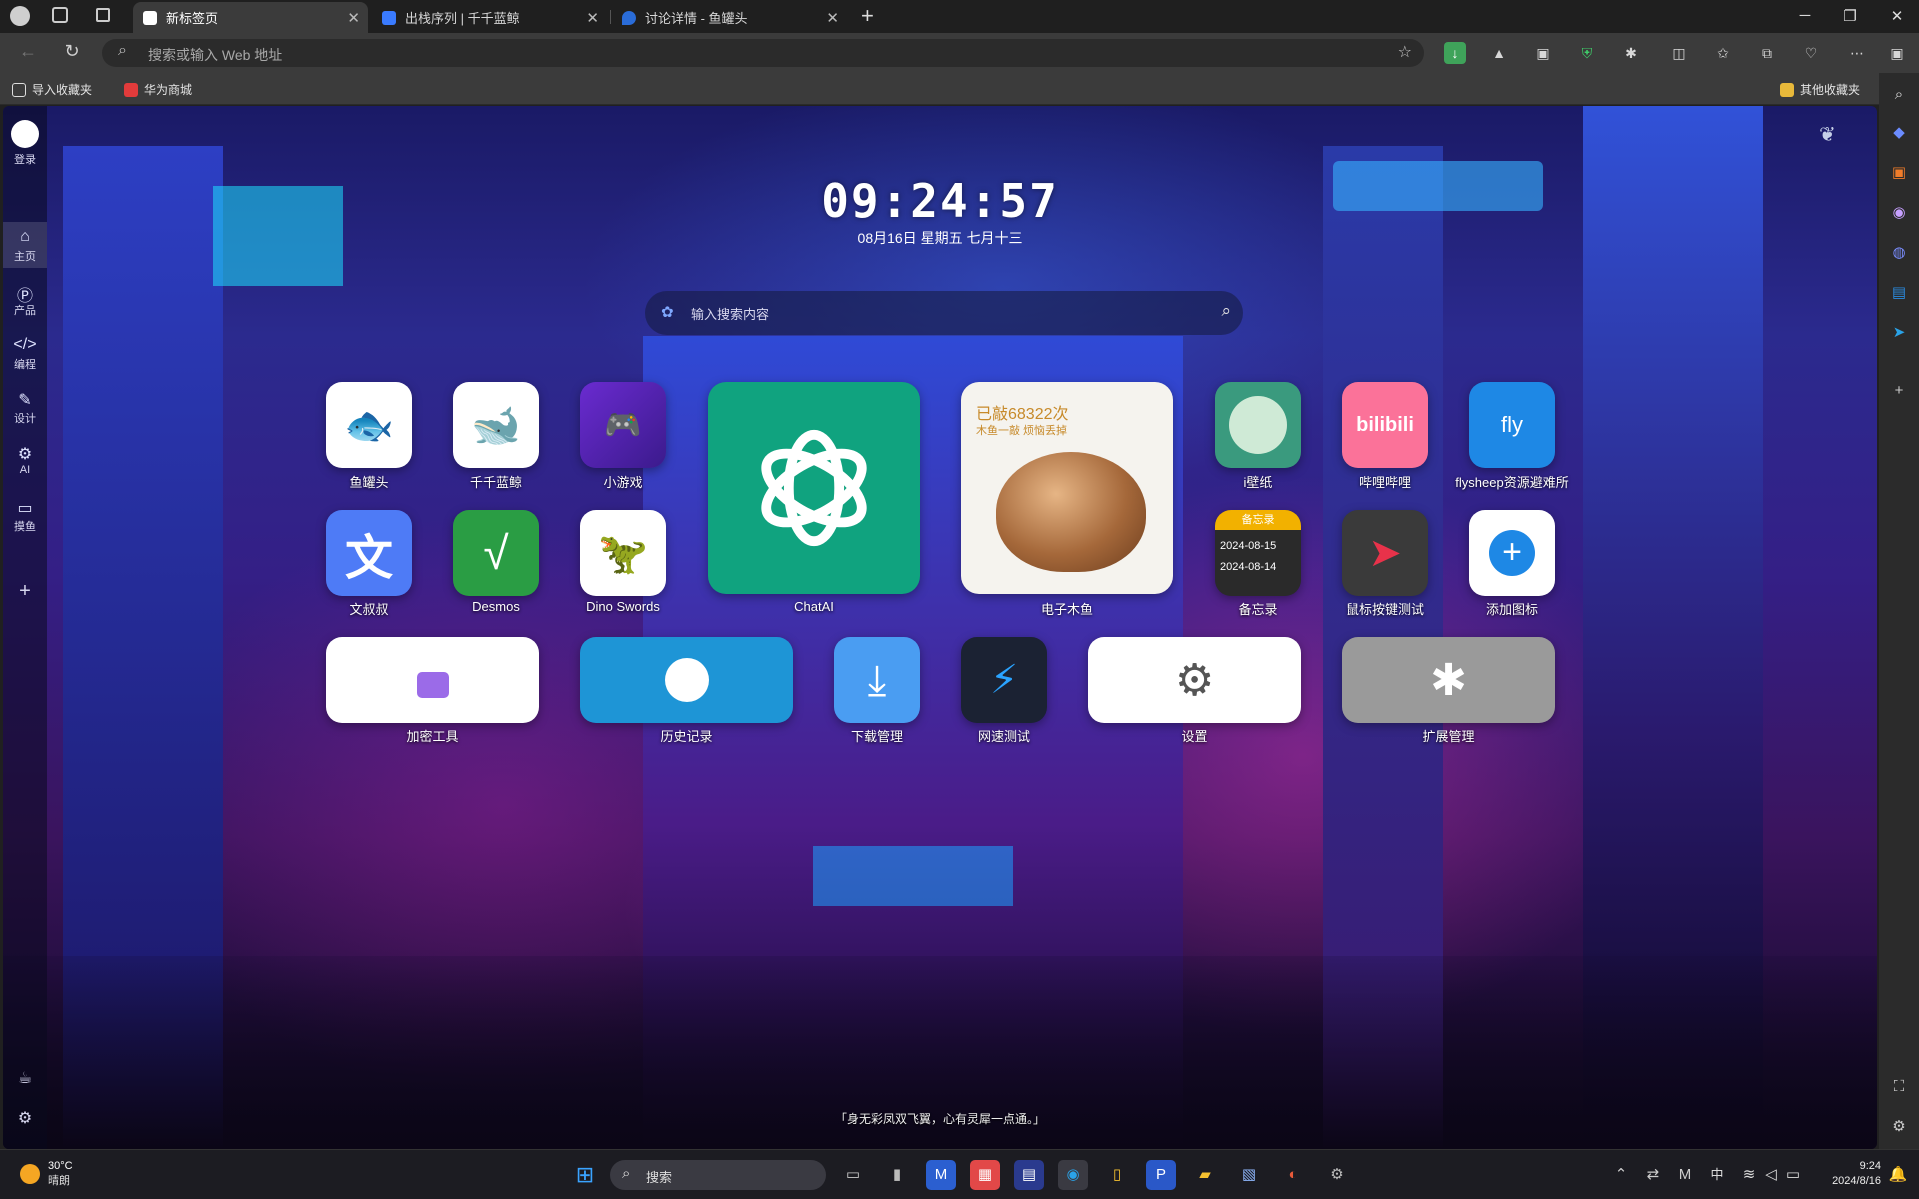 The image size is (1919, 1199). I want to click on app-label: 扩展管理, so click(1448, 736).